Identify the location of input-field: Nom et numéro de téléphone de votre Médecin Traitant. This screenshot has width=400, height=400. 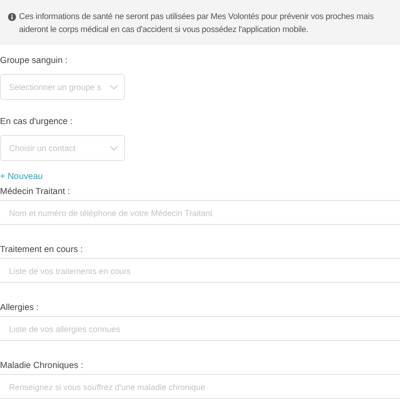
(200, 212).